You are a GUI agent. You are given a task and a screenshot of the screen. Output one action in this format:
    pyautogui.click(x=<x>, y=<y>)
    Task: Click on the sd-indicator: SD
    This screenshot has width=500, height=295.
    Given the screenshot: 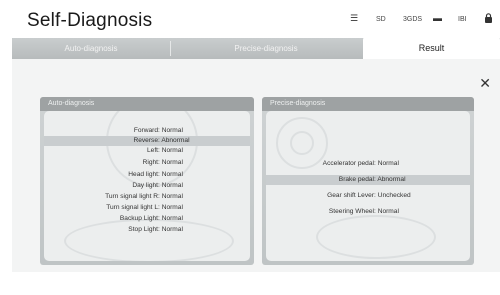 What is the action you would take?
    pyautogui.click(x=381, y=19)
    